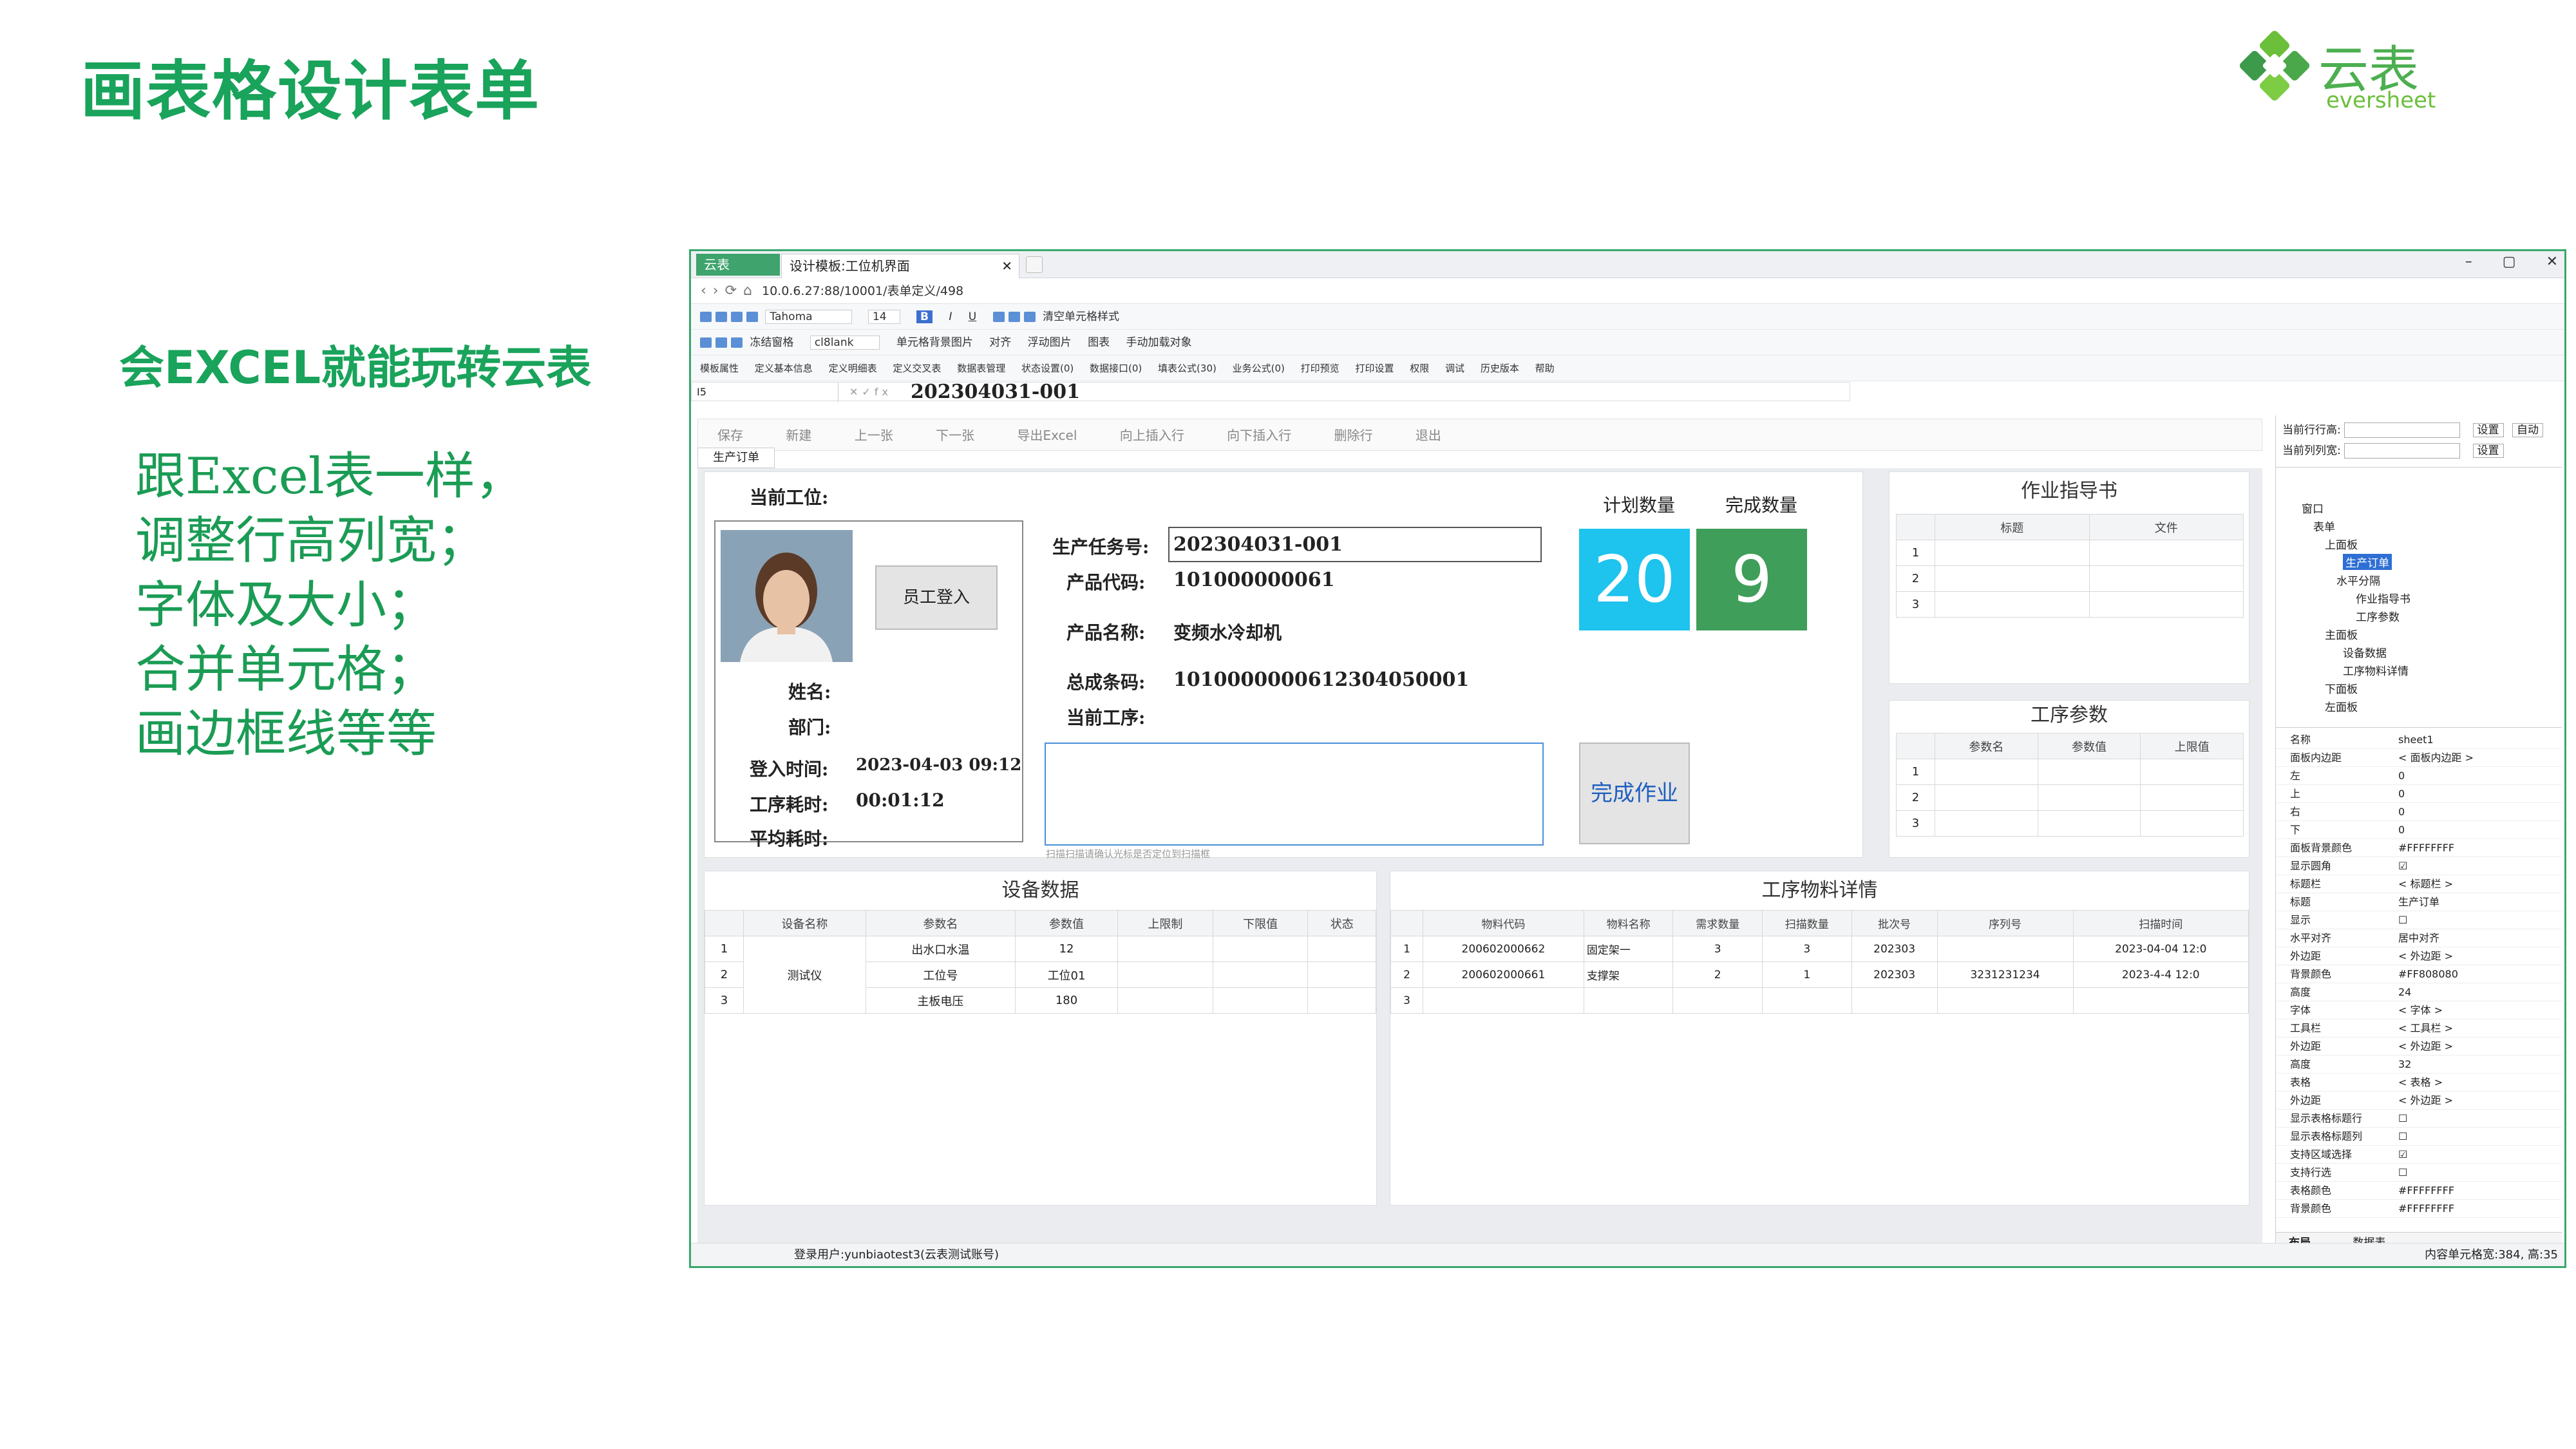 Image resolution: width=2576 pixels, height=1449 pixels. What do you see at coordinates (1294, 794) in the screenshot?
I see `scan-input` at bounding box center [1294, 794].